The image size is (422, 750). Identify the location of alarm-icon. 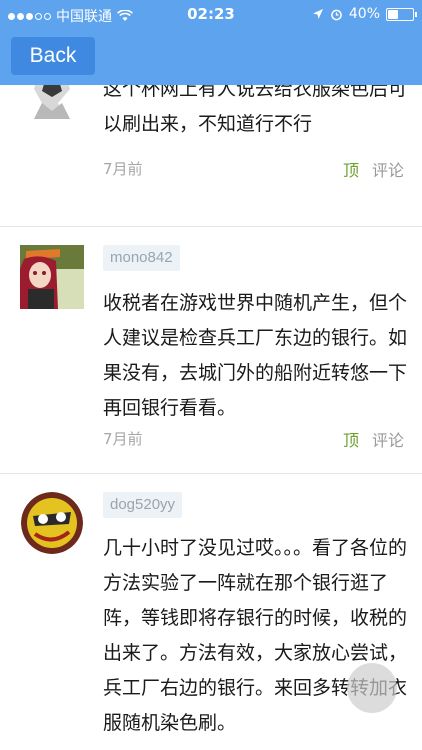
(336, 14).